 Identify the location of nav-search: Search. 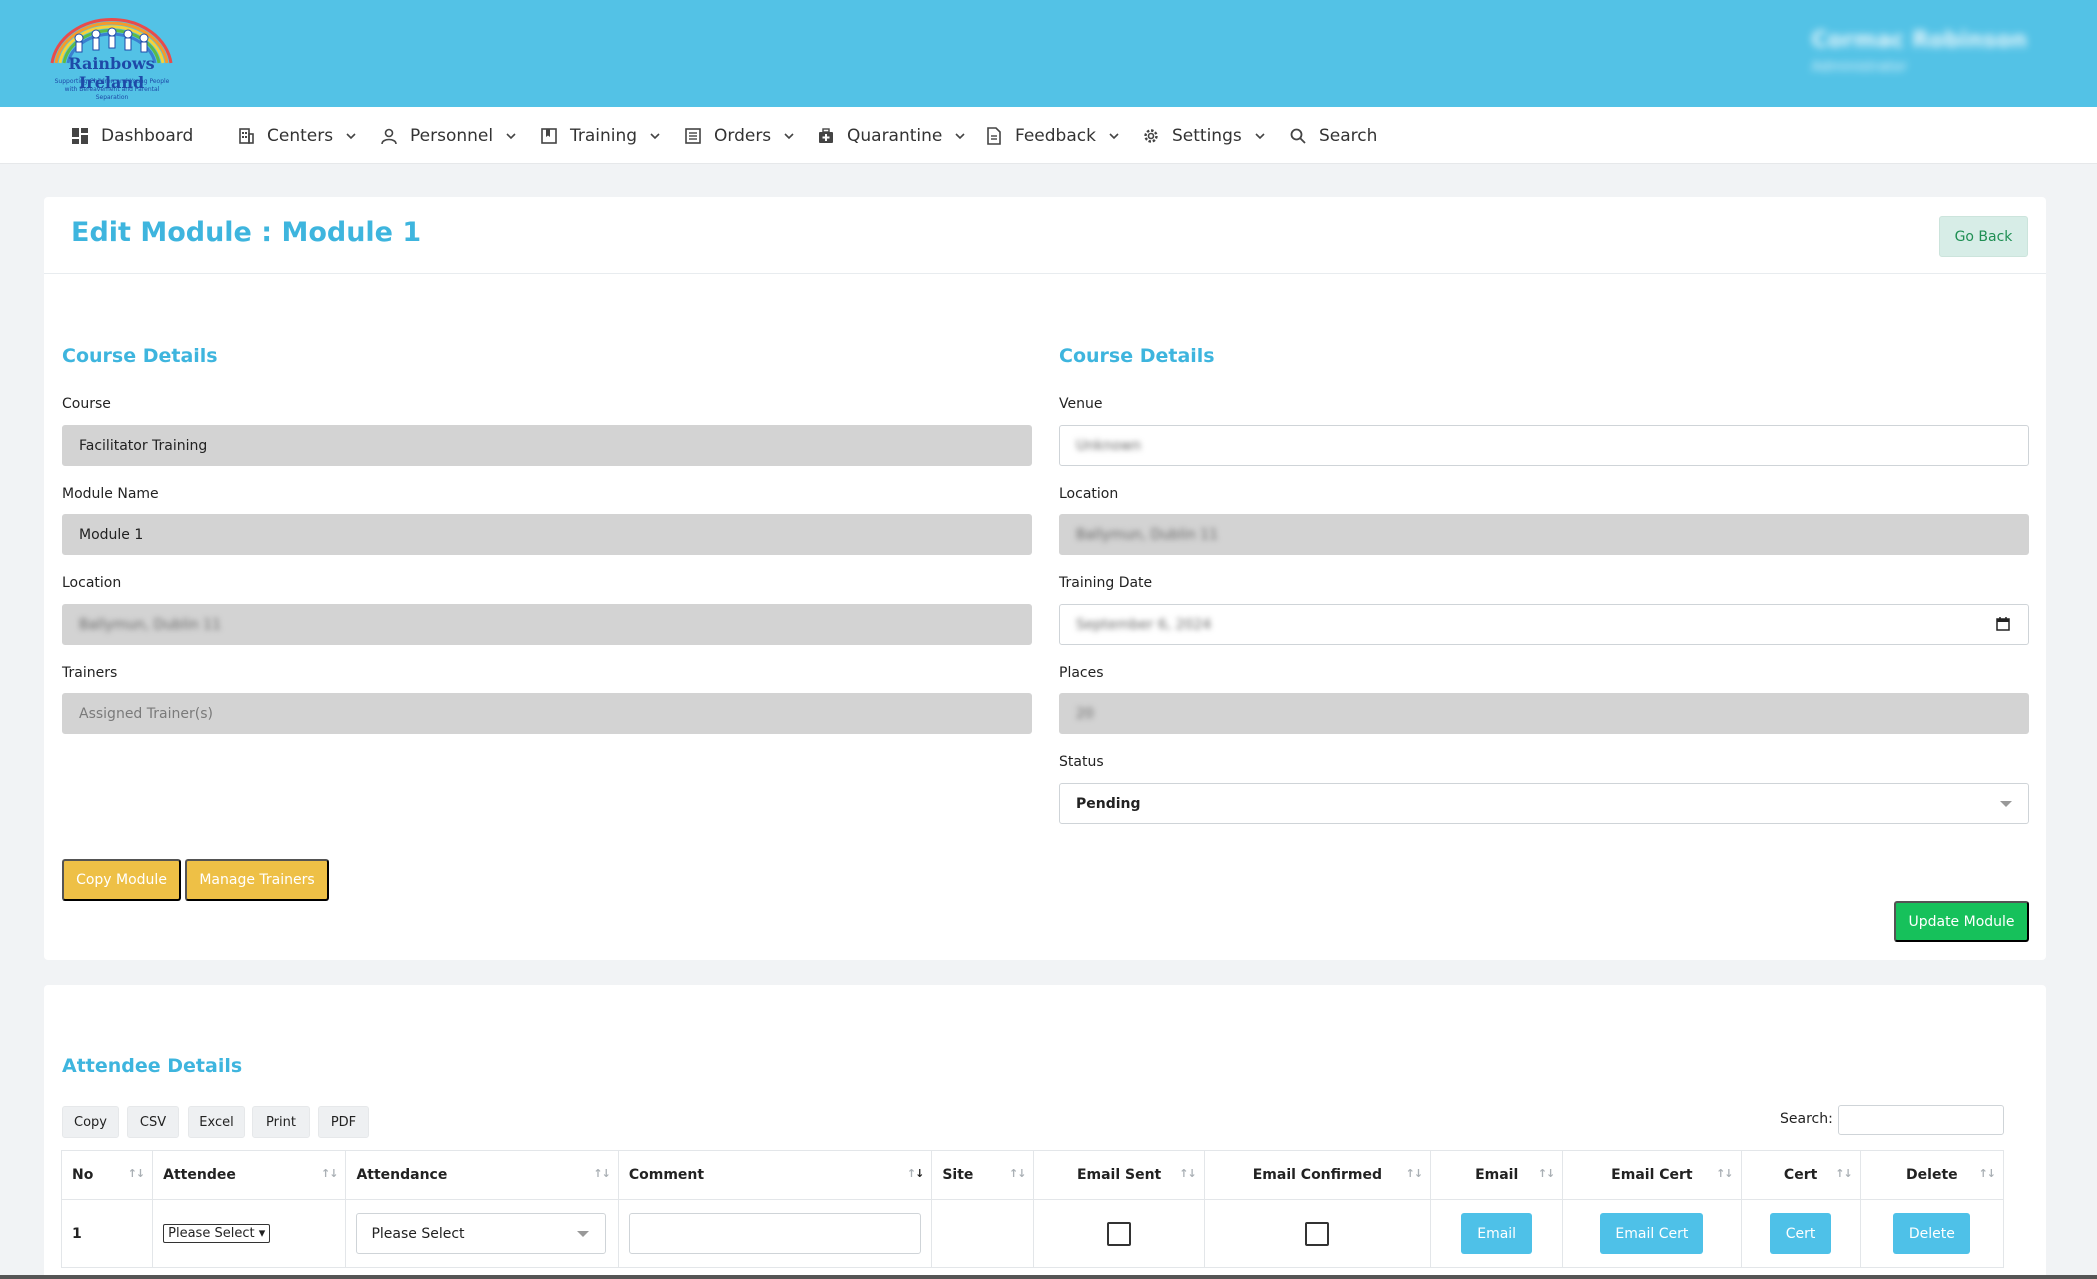
(1333, 135).